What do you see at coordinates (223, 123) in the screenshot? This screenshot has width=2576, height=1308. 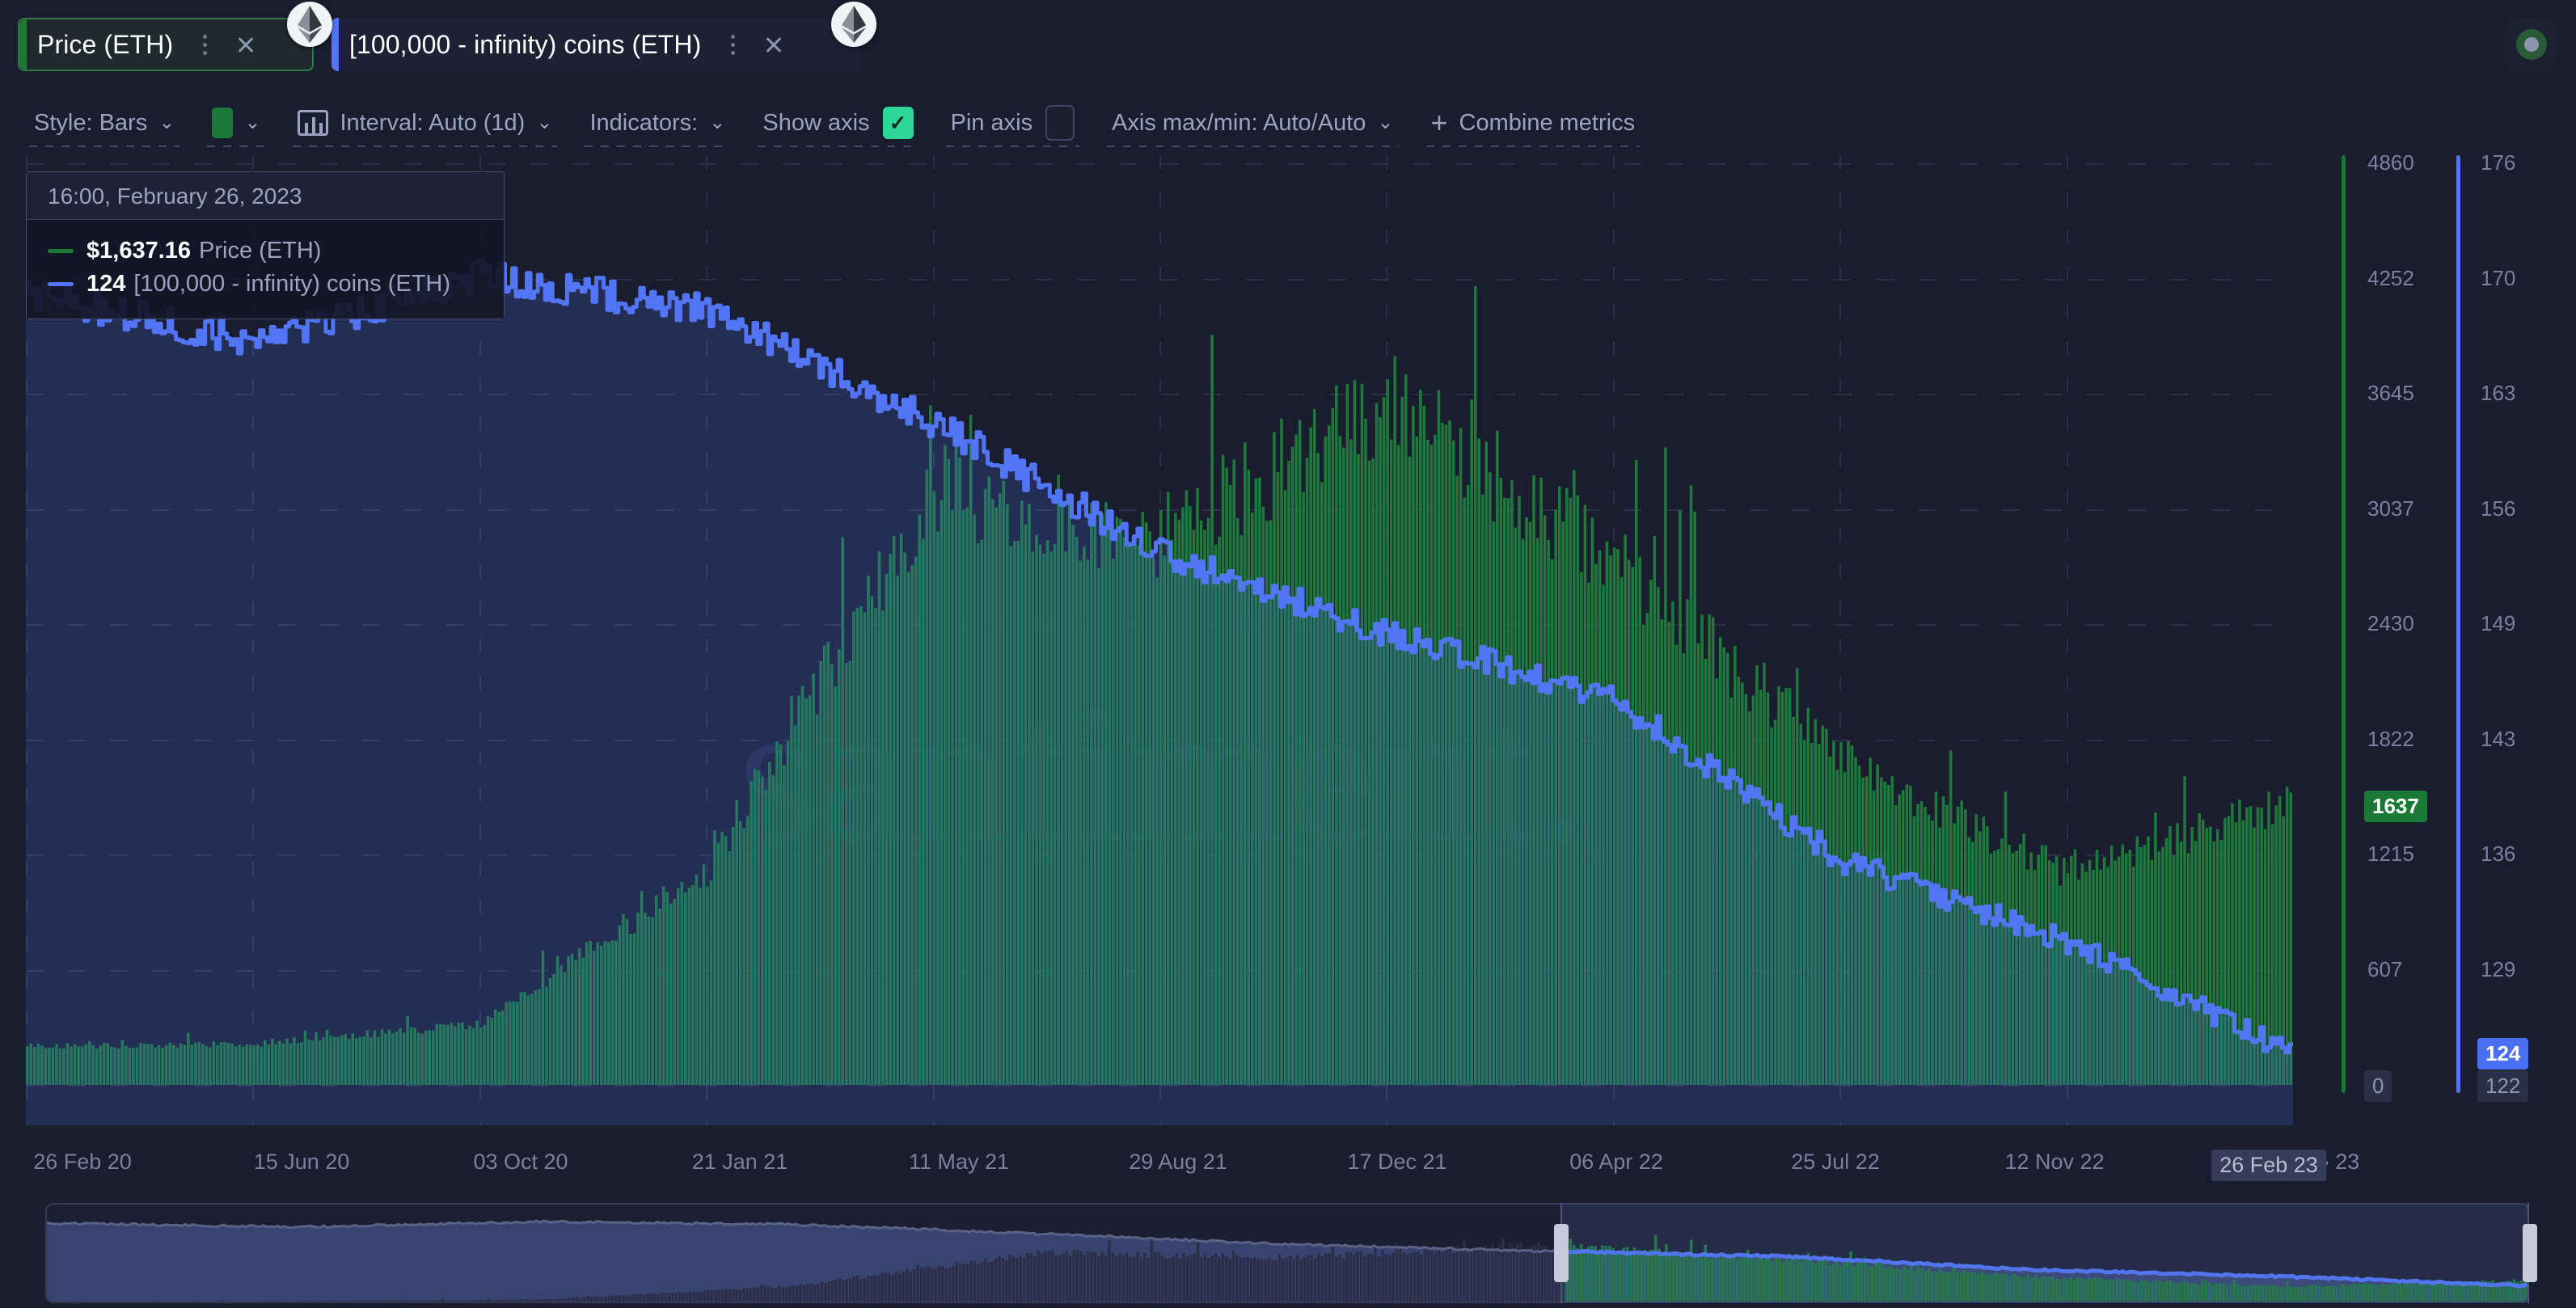 I see `color-swatch` at bounding box center [223, 123].